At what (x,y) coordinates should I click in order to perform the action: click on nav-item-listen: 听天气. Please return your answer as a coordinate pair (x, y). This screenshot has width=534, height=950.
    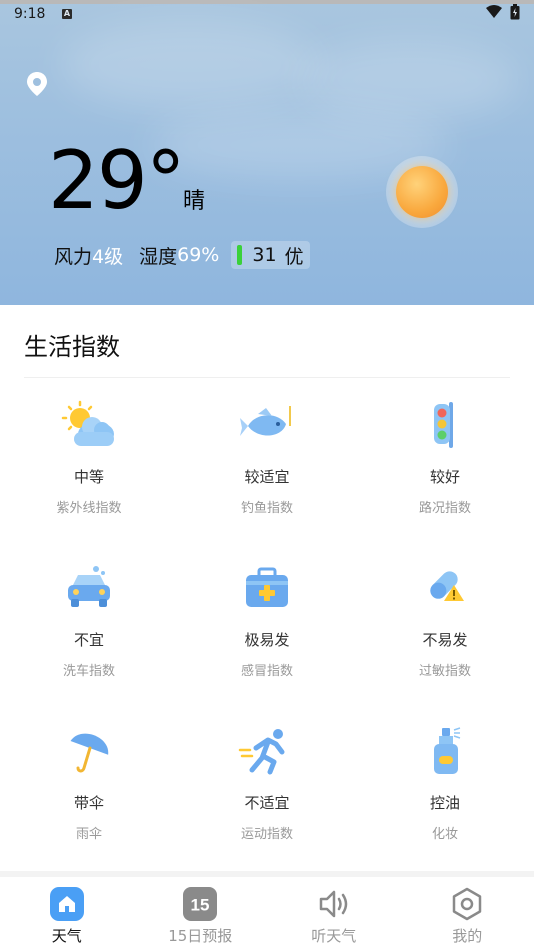
    Looking at the image, I should click on (334, 913).